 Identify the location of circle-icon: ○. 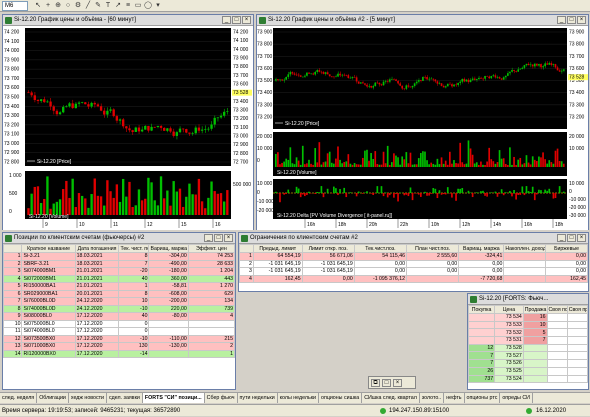
(68, 6).